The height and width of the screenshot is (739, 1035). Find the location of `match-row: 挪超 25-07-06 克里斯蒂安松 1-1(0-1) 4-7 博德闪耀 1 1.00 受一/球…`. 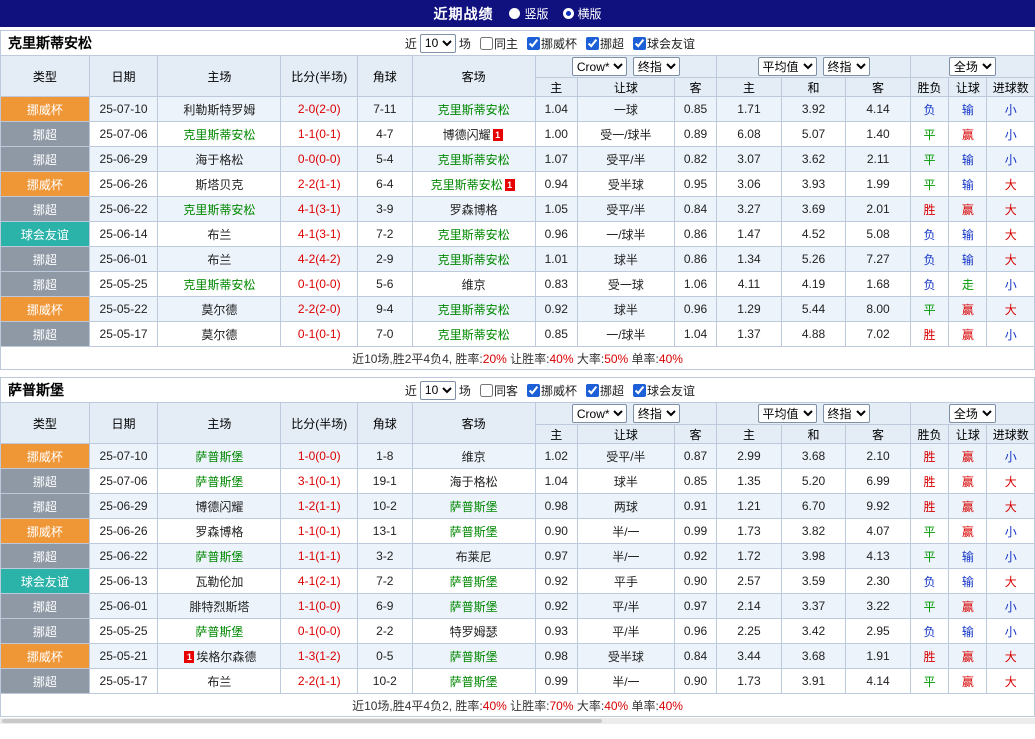

match-row: 挪超 25-07-06 克里斯蒂安松 1-1(0-1) 4-7 博德闪耀 1 1.00 受一/球… is located at coordinates (517, 134).